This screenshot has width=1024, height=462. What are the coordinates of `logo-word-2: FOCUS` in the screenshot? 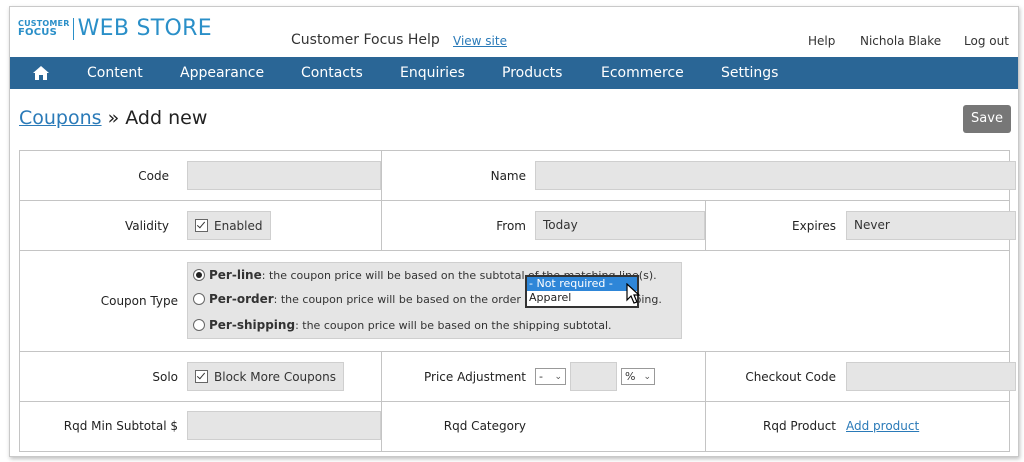 It's located at (37, 32).